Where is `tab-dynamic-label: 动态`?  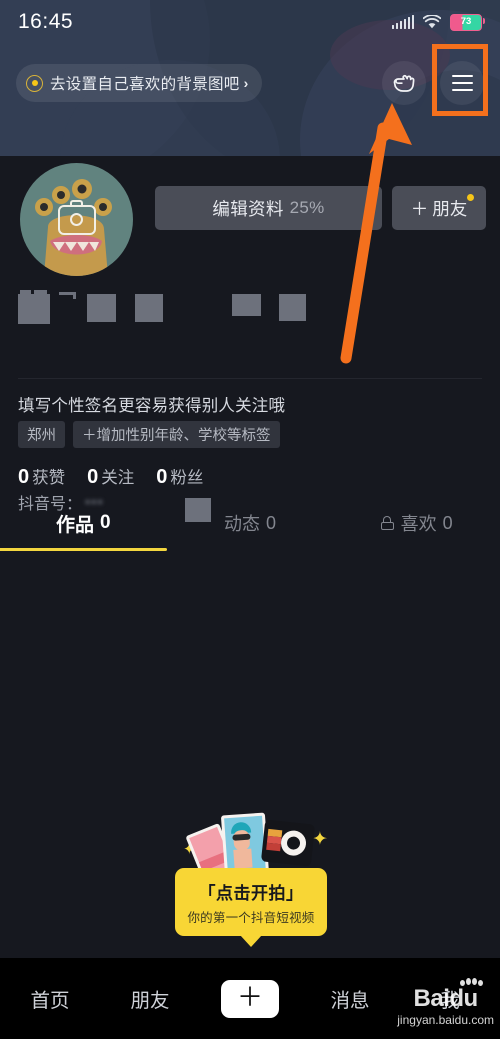 tab-dynamic-label: 动态 is located at coordinates (242, 524).